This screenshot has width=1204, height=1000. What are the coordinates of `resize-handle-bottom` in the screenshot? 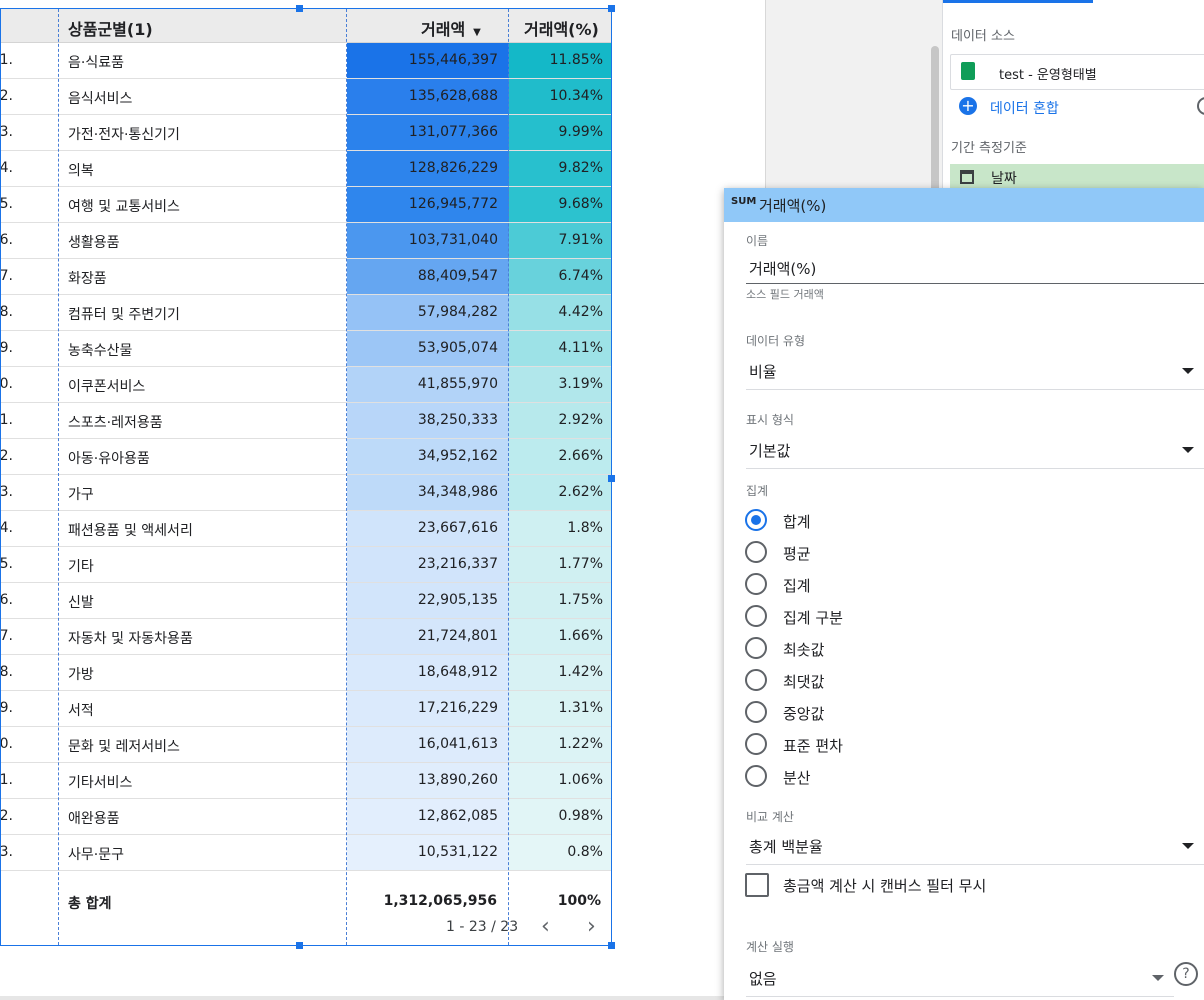 It's located at (299, 945).